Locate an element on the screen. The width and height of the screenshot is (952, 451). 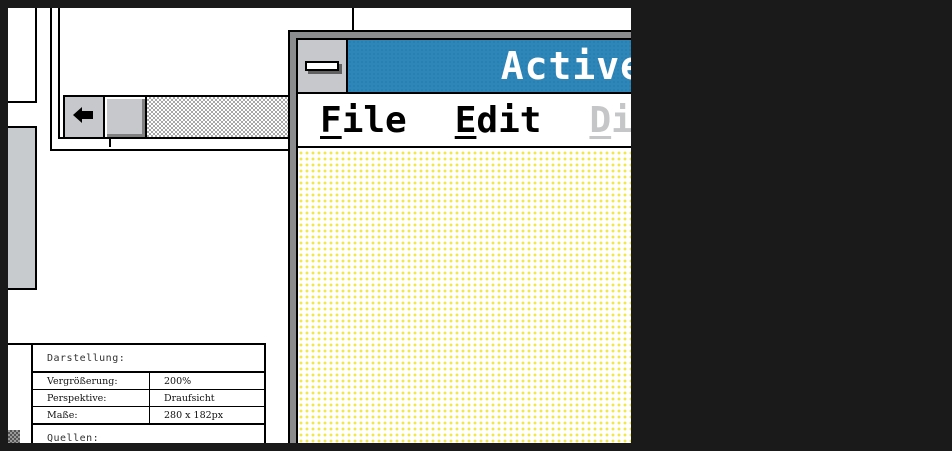
minus-icon is located at coordinates (322, 66).